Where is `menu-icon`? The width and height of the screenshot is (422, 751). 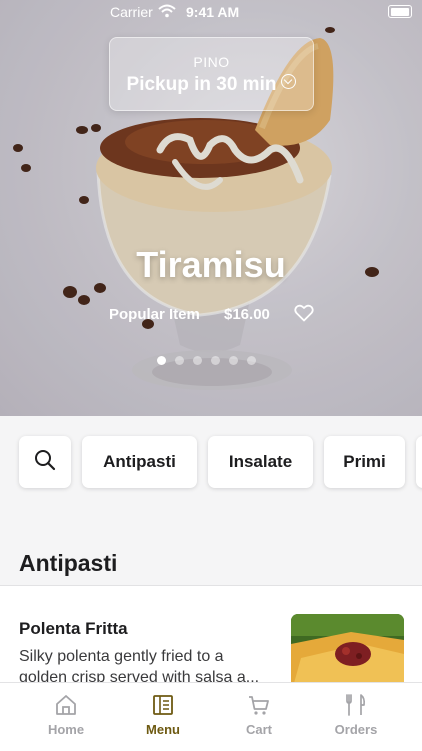 menu-icon is located at coordinates (163, 705).